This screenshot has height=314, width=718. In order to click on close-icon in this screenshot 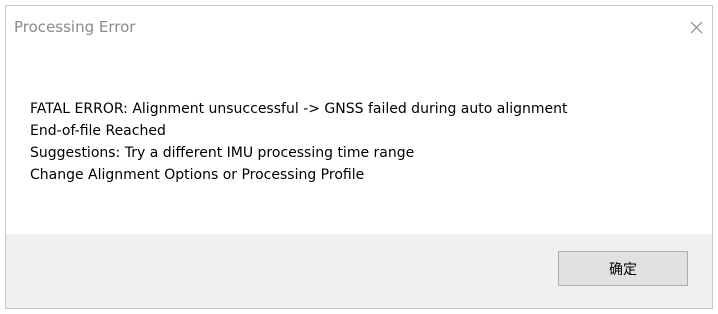, I will do `click(696, 27)`.